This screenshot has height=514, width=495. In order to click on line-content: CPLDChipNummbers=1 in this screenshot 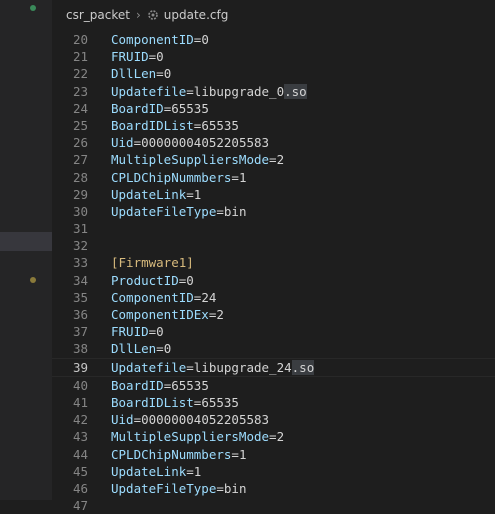, I will do `click(178, 177)`.